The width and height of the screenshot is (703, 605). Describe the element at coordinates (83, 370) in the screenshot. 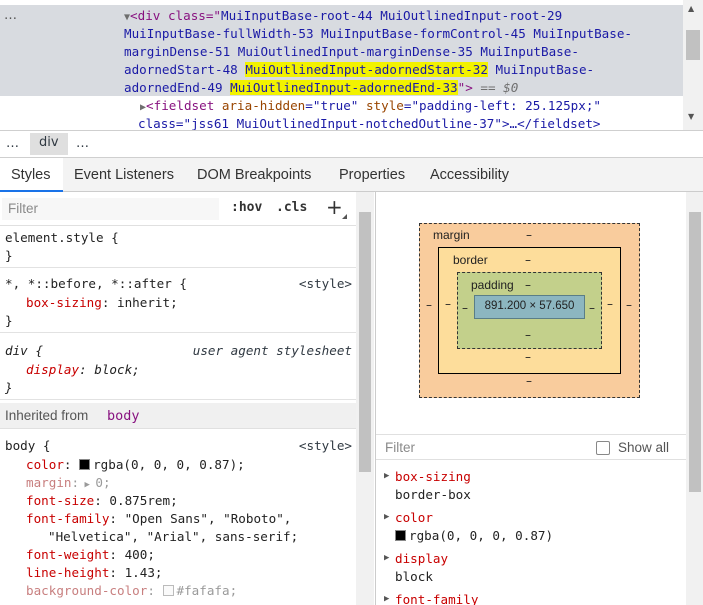

I see `declaration-display: display: block;` at that location.